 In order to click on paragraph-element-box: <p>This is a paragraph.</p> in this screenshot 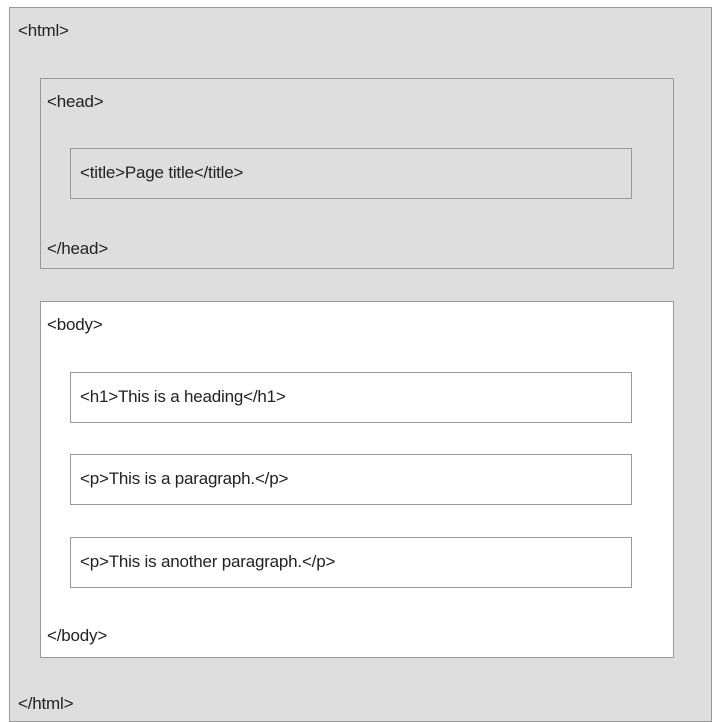, I will do `click(351, 479)`.